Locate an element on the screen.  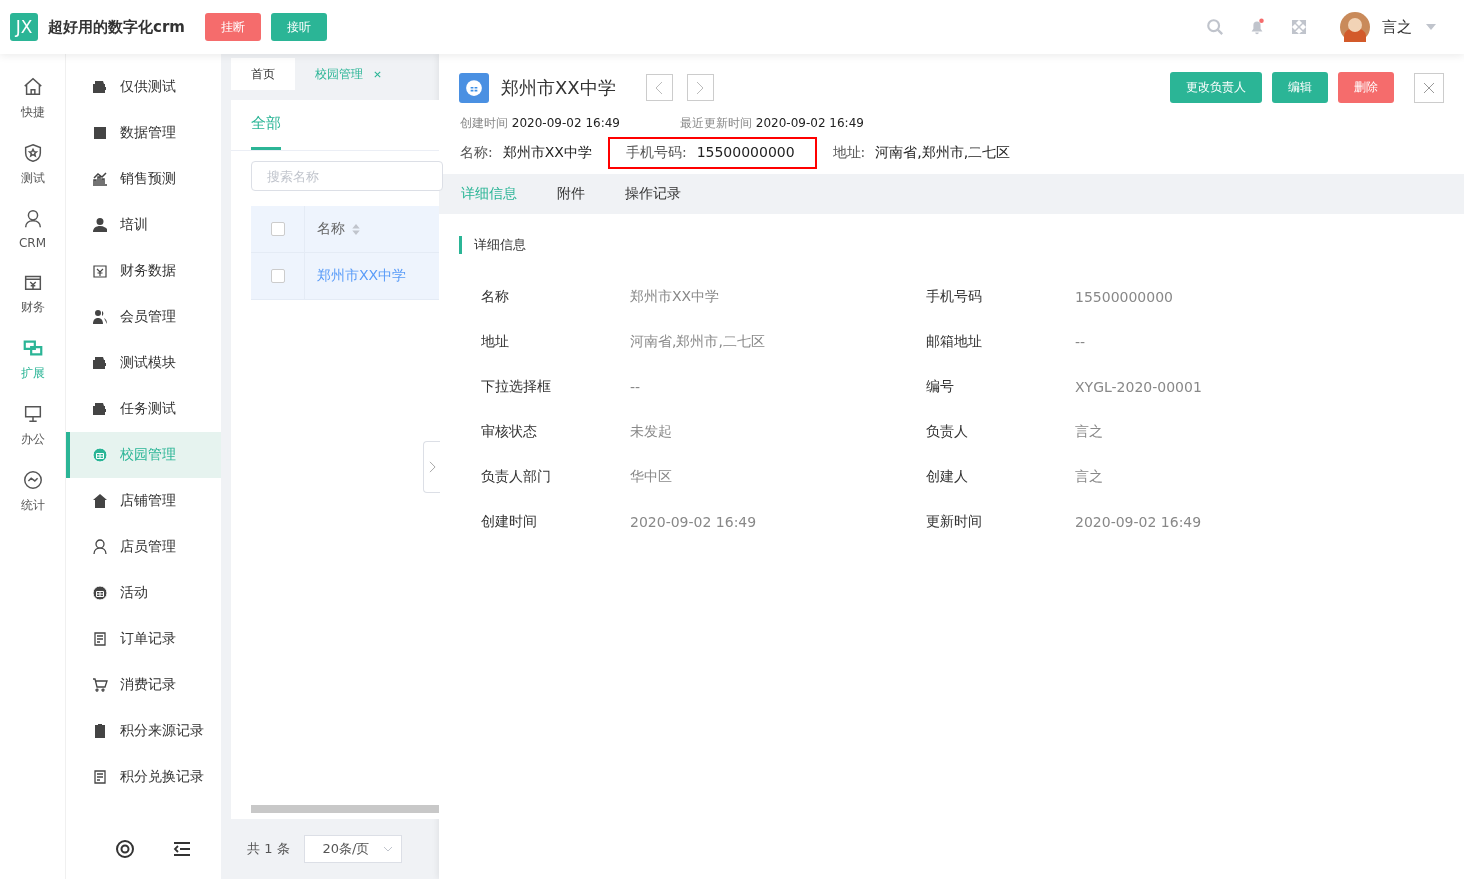
next-button is located at coordinates (700, 87).